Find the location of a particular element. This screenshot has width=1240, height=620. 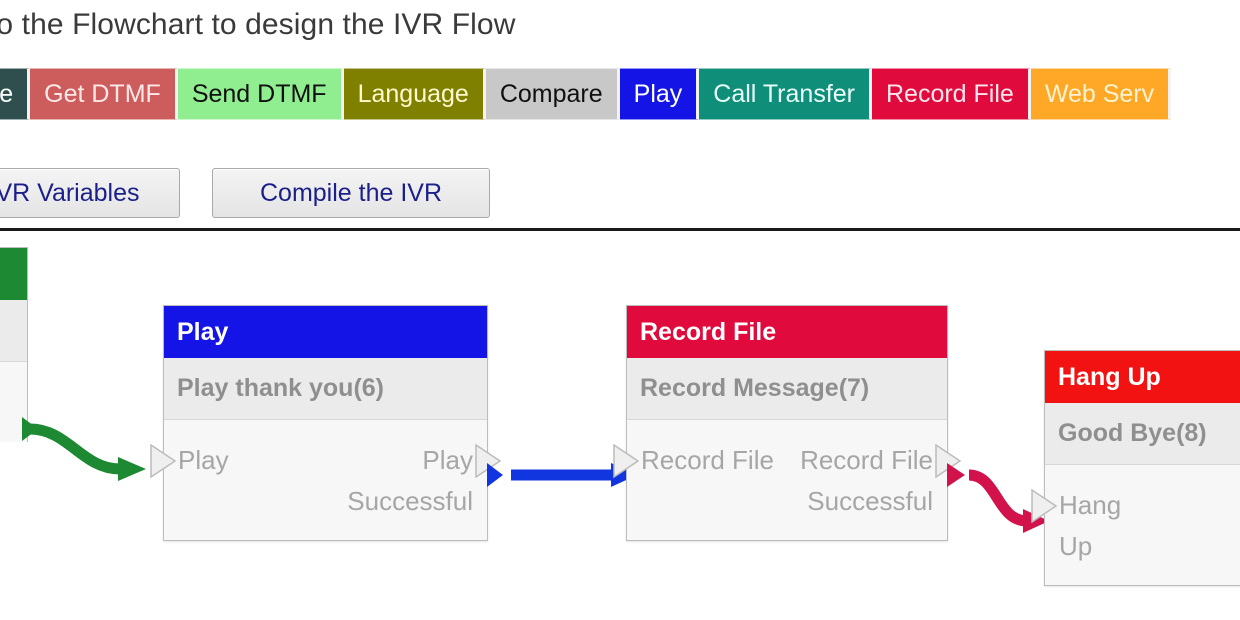

palette-tab-language: Language is located at coordinates (414, 94).